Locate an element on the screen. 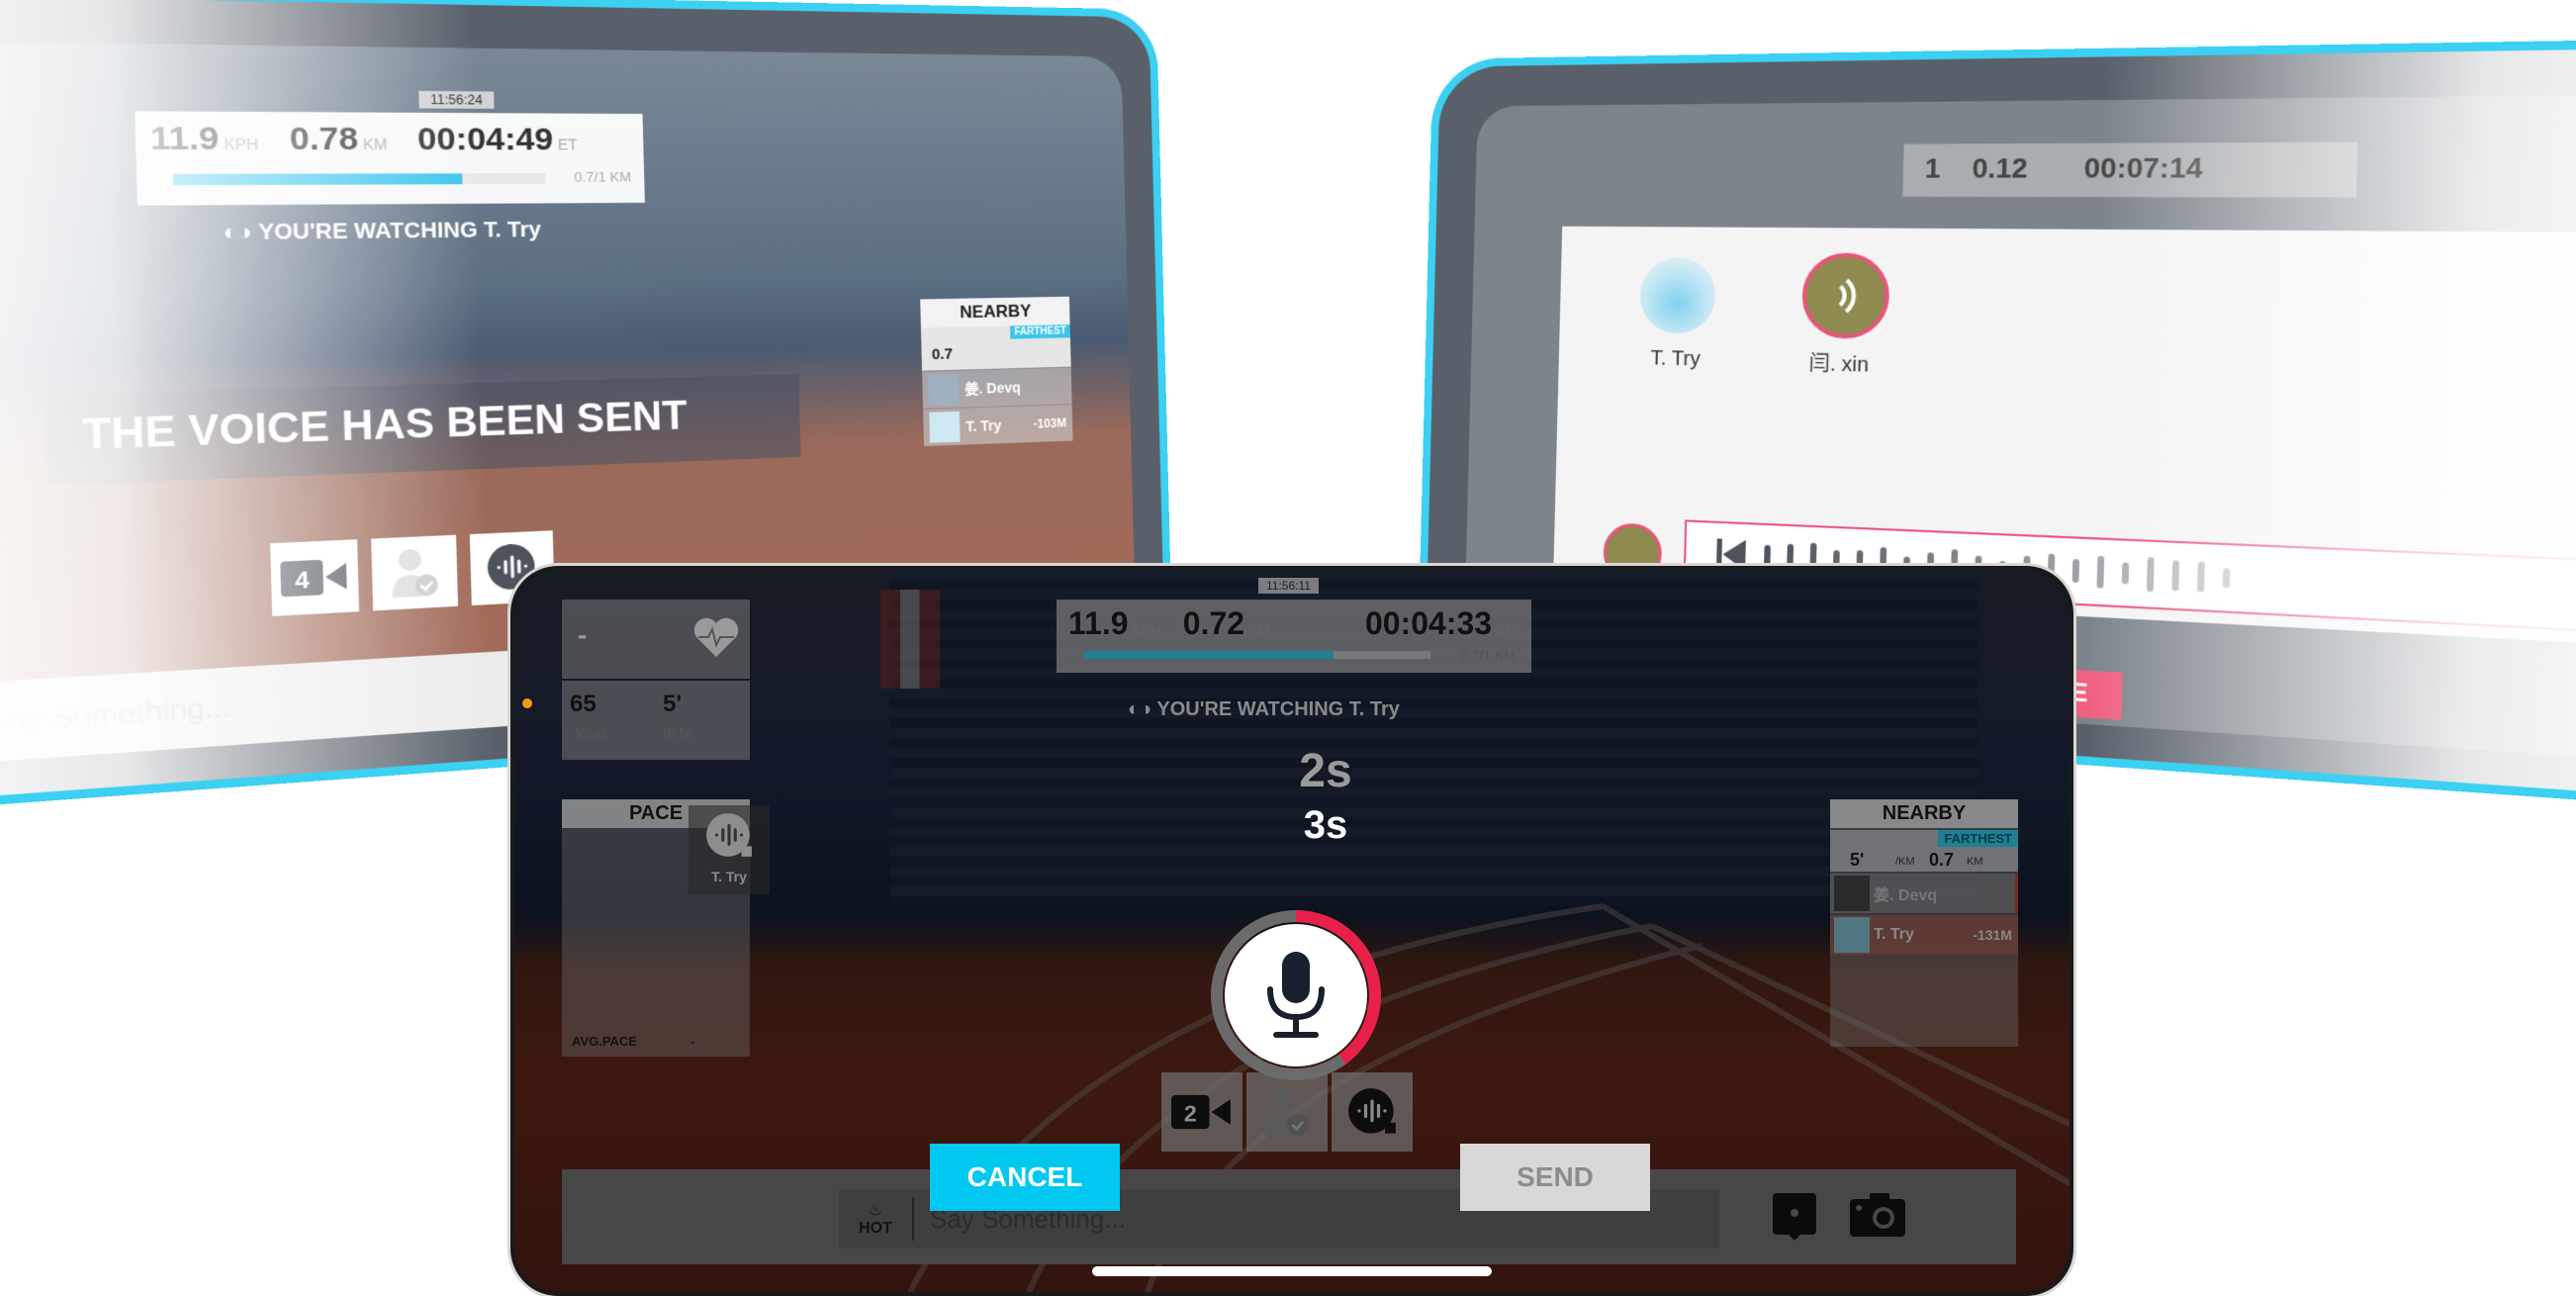  voice-bubble-marker: T. Try is located at coordinates (729, 849).